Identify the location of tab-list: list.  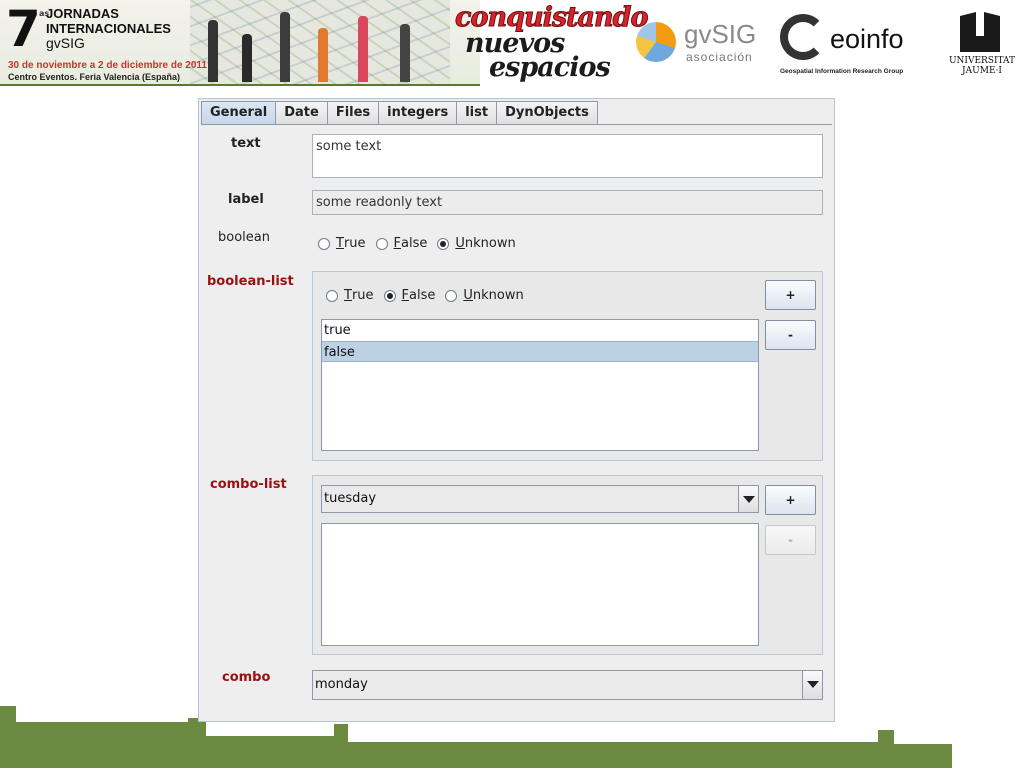
(477, 113).